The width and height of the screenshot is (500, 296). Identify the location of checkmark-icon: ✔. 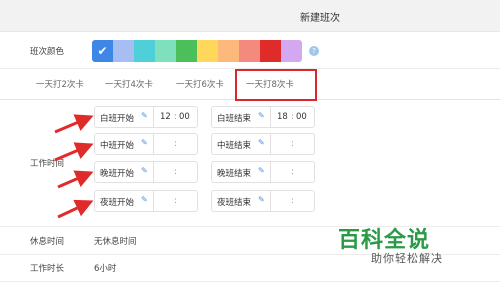
(102, 51).